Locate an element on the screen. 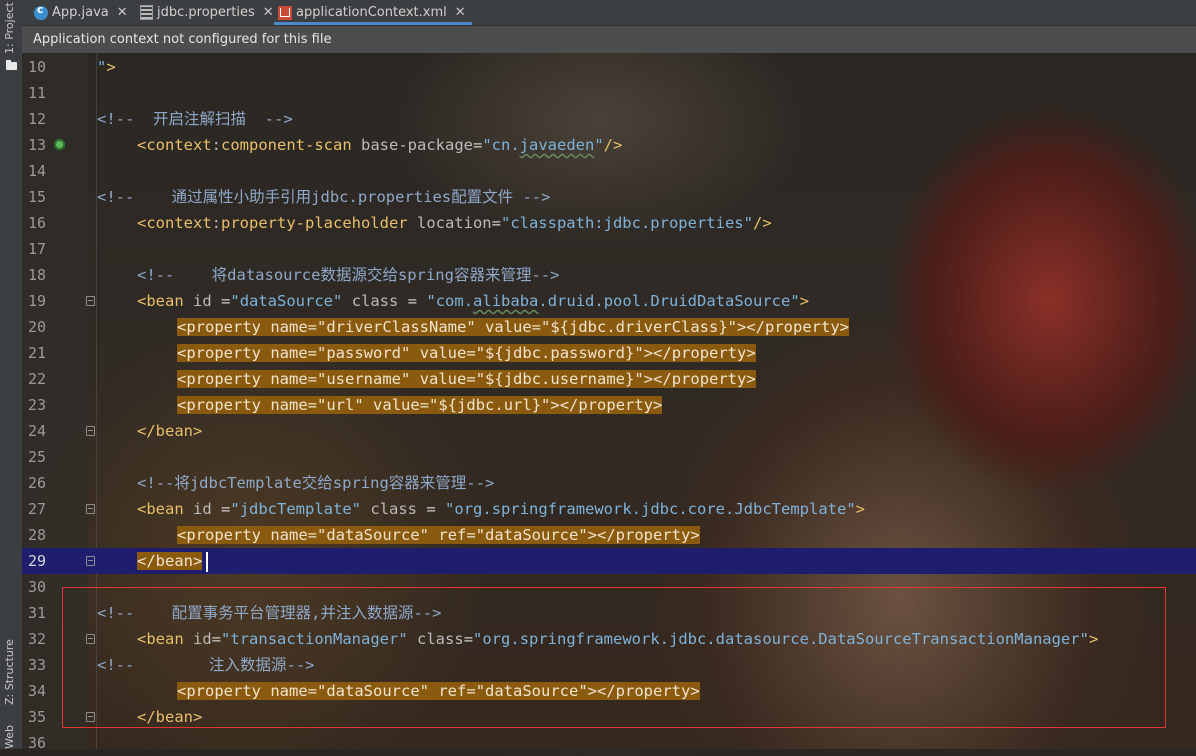 This screenshot has width=1196, height=756. code-line: 17 is located at coordinates (609, 249).